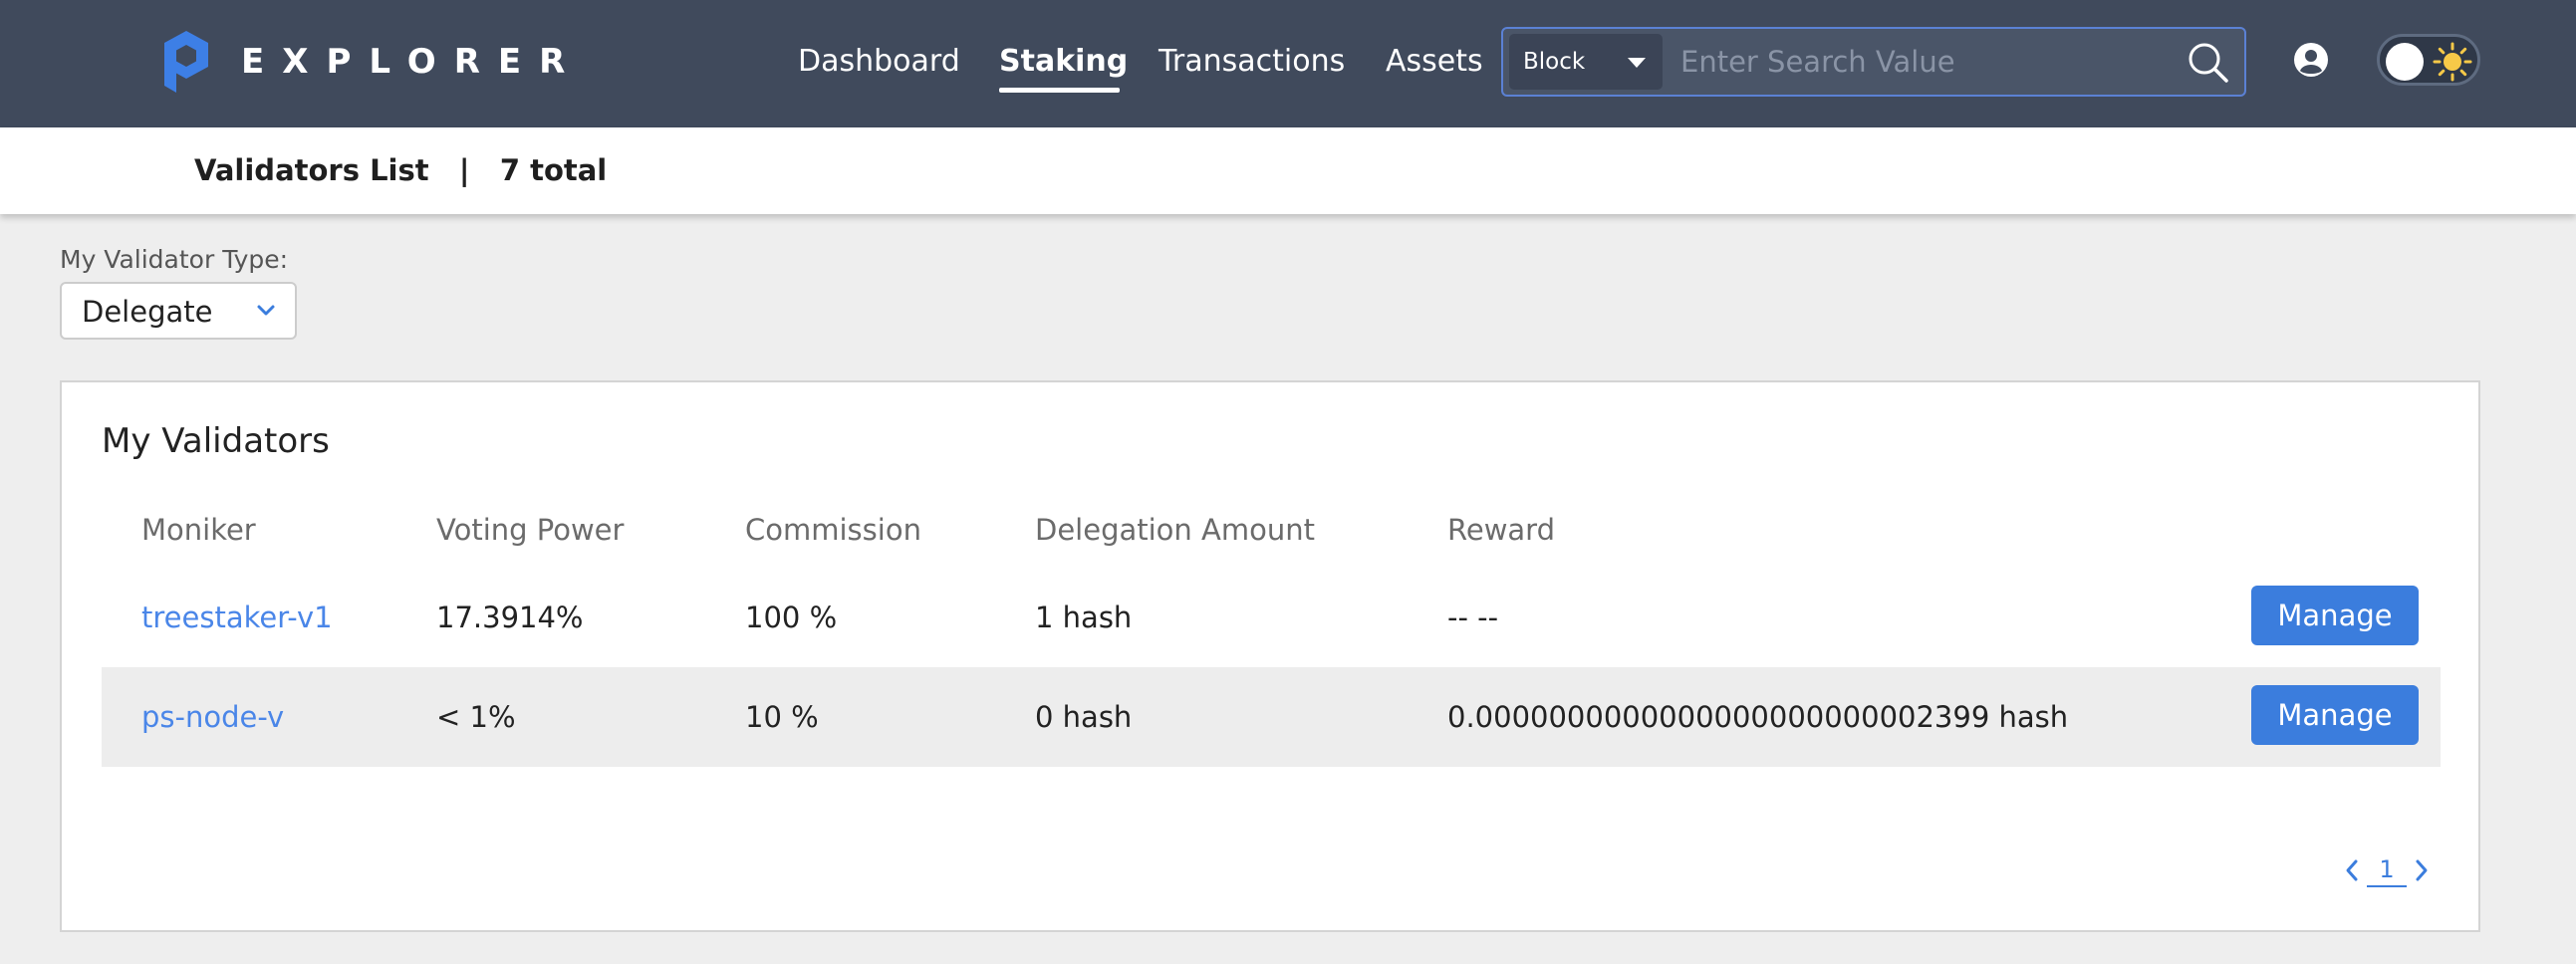 This screenshot has width=2576, height=964. What do you see at coordinates (2208, 63) in the screenshot?
I see `search-icon` at bounding box center [2208, 63].